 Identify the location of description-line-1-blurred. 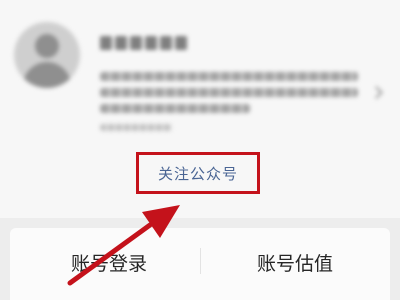
(229, 76).